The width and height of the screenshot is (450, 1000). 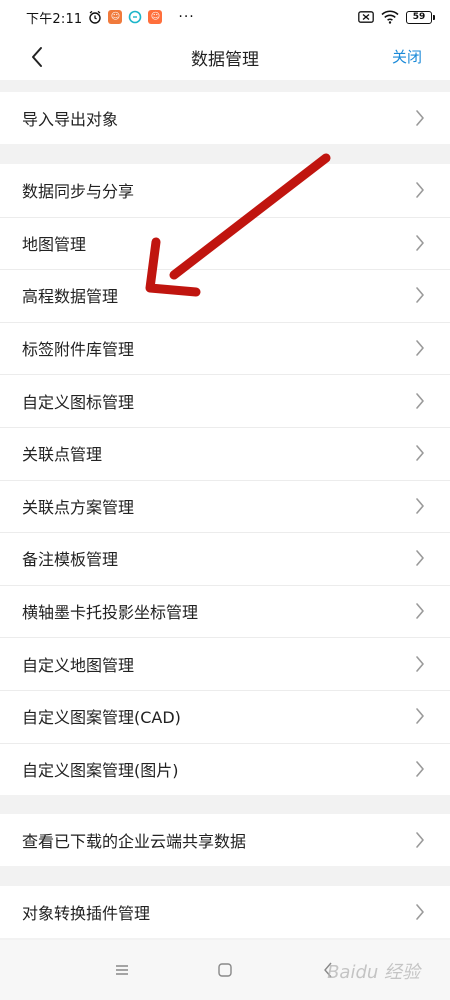 I want to click on menu-icon, so click(x=121, y=970).